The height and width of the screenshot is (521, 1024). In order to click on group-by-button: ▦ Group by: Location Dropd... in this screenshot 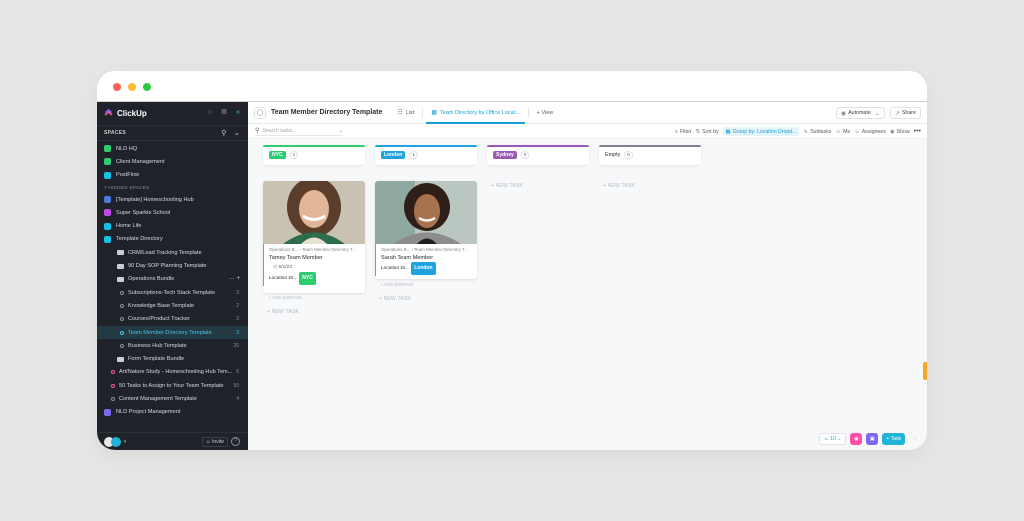, I will do `click(761, 131)`.